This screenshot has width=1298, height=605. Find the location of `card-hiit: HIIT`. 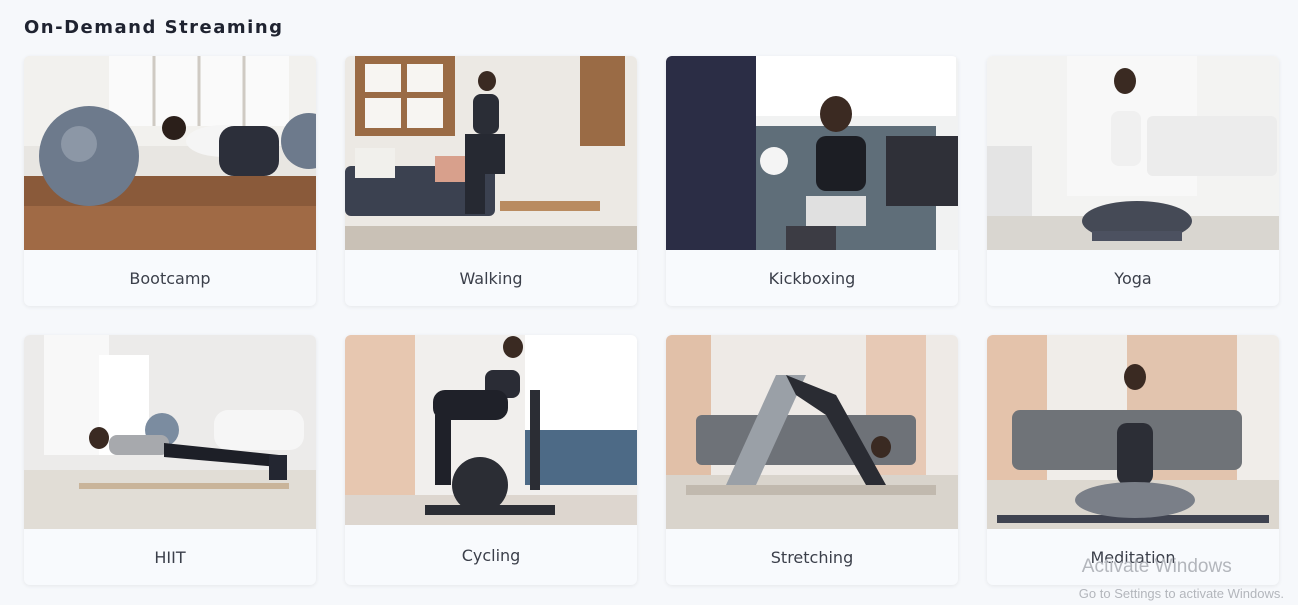

card-hiit: HIIT is located at coordinates (170, 460).